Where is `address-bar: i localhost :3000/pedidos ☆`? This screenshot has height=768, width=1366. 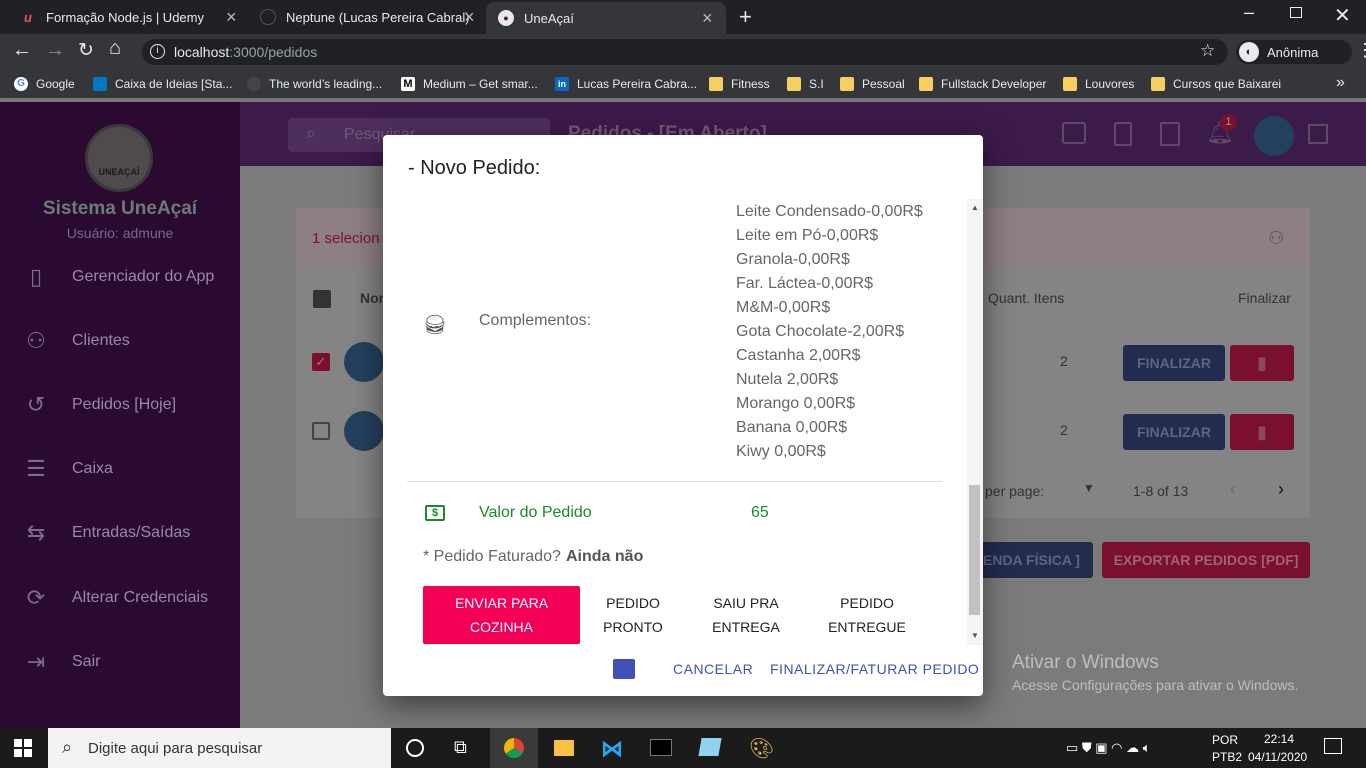 address-bar: i localhost :3000/pedidos ☆ is located at coordinates (685, 52).